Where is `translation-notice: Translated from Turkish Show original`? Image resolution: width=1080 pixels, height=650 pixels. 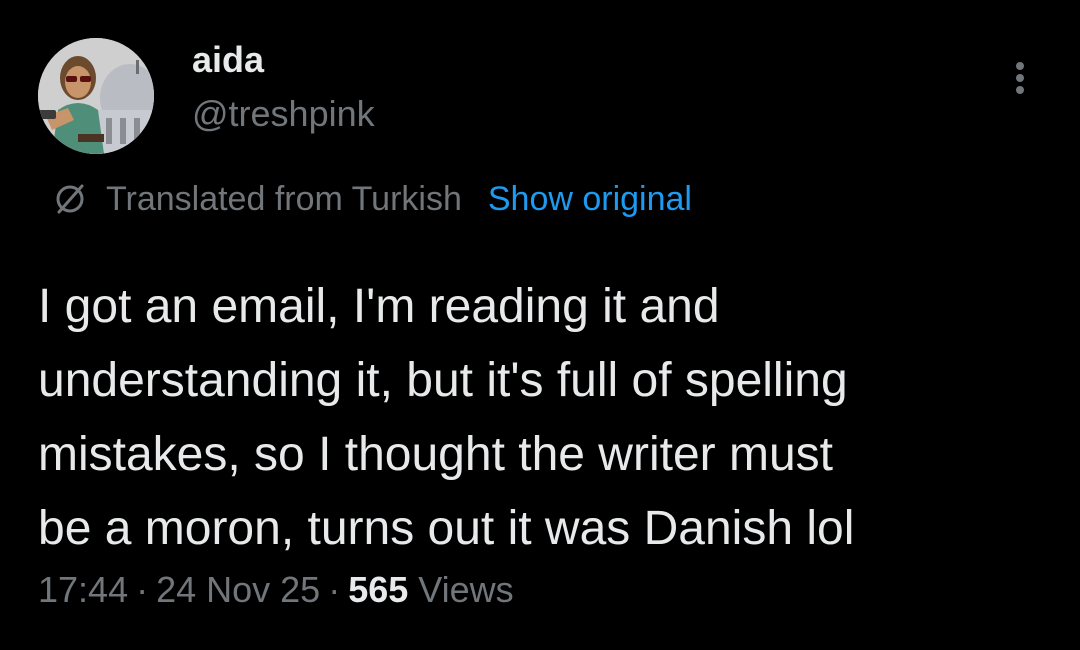
translation-notice: Translated from Turkish Show original is located at coordinates (372, 199).